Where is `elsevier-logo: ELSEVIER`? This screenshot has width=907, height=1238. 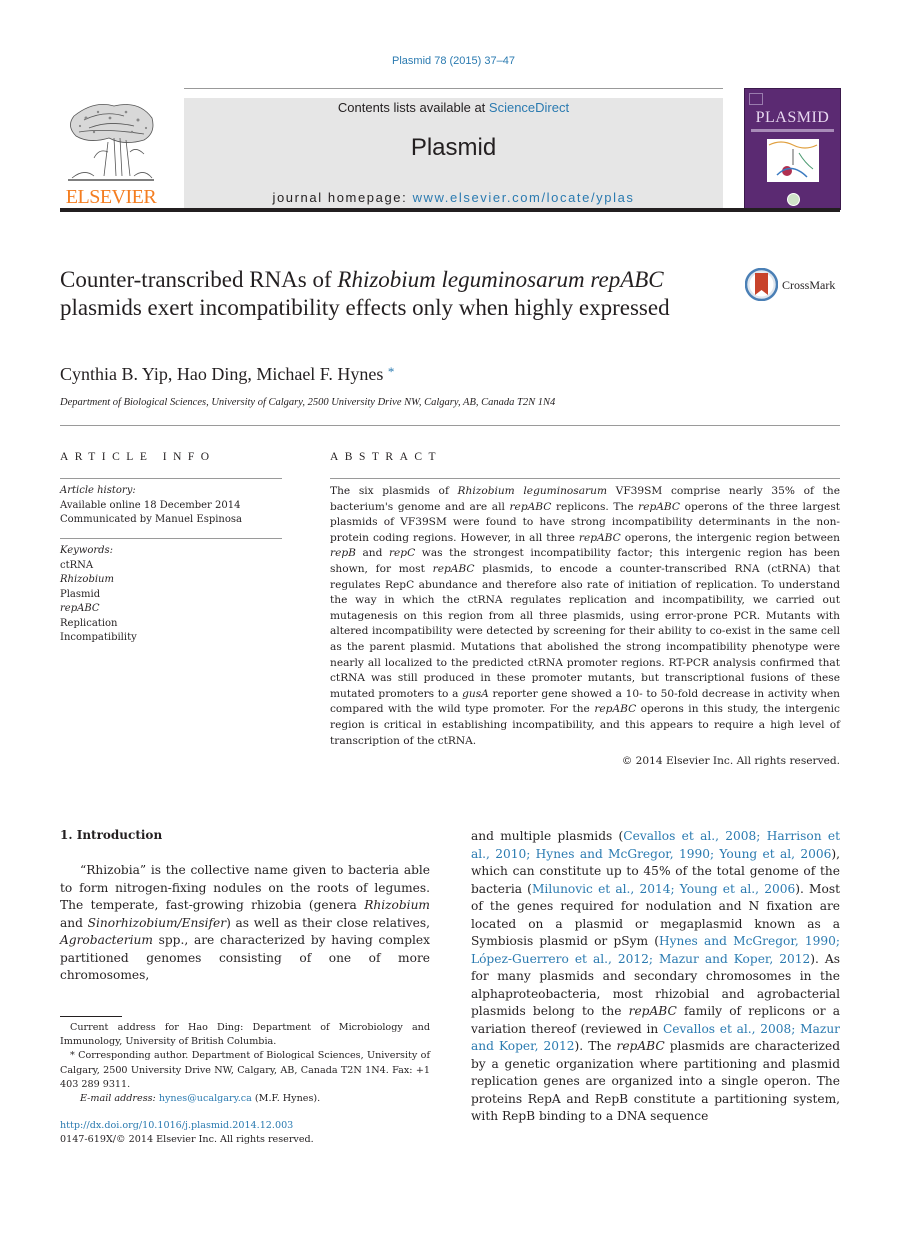
elsevier-logo: ELSEVIER is located at coordinates (111, 154).